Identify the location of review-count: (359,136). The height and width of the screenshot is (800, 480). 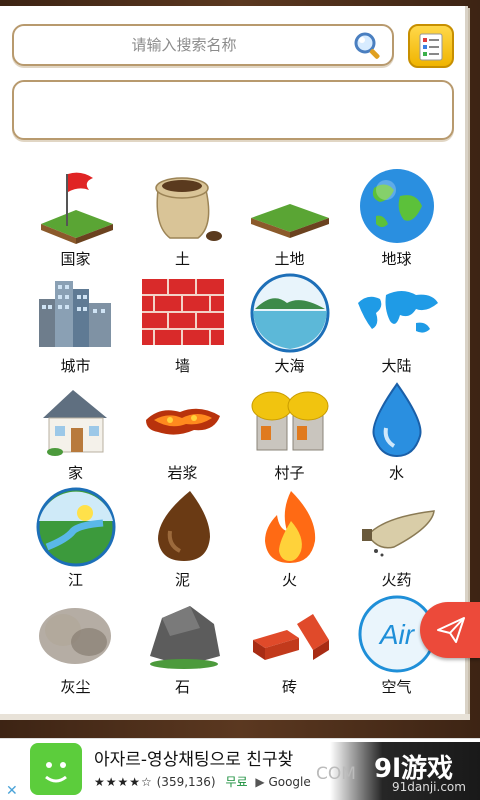
(186, 782).